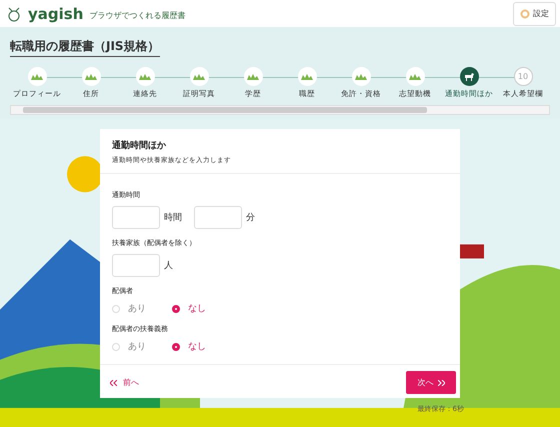  What do you see at coordinates (56, 13) in the screenshot?
I see `logo-text: yagish` at bounding box center [56, 13].